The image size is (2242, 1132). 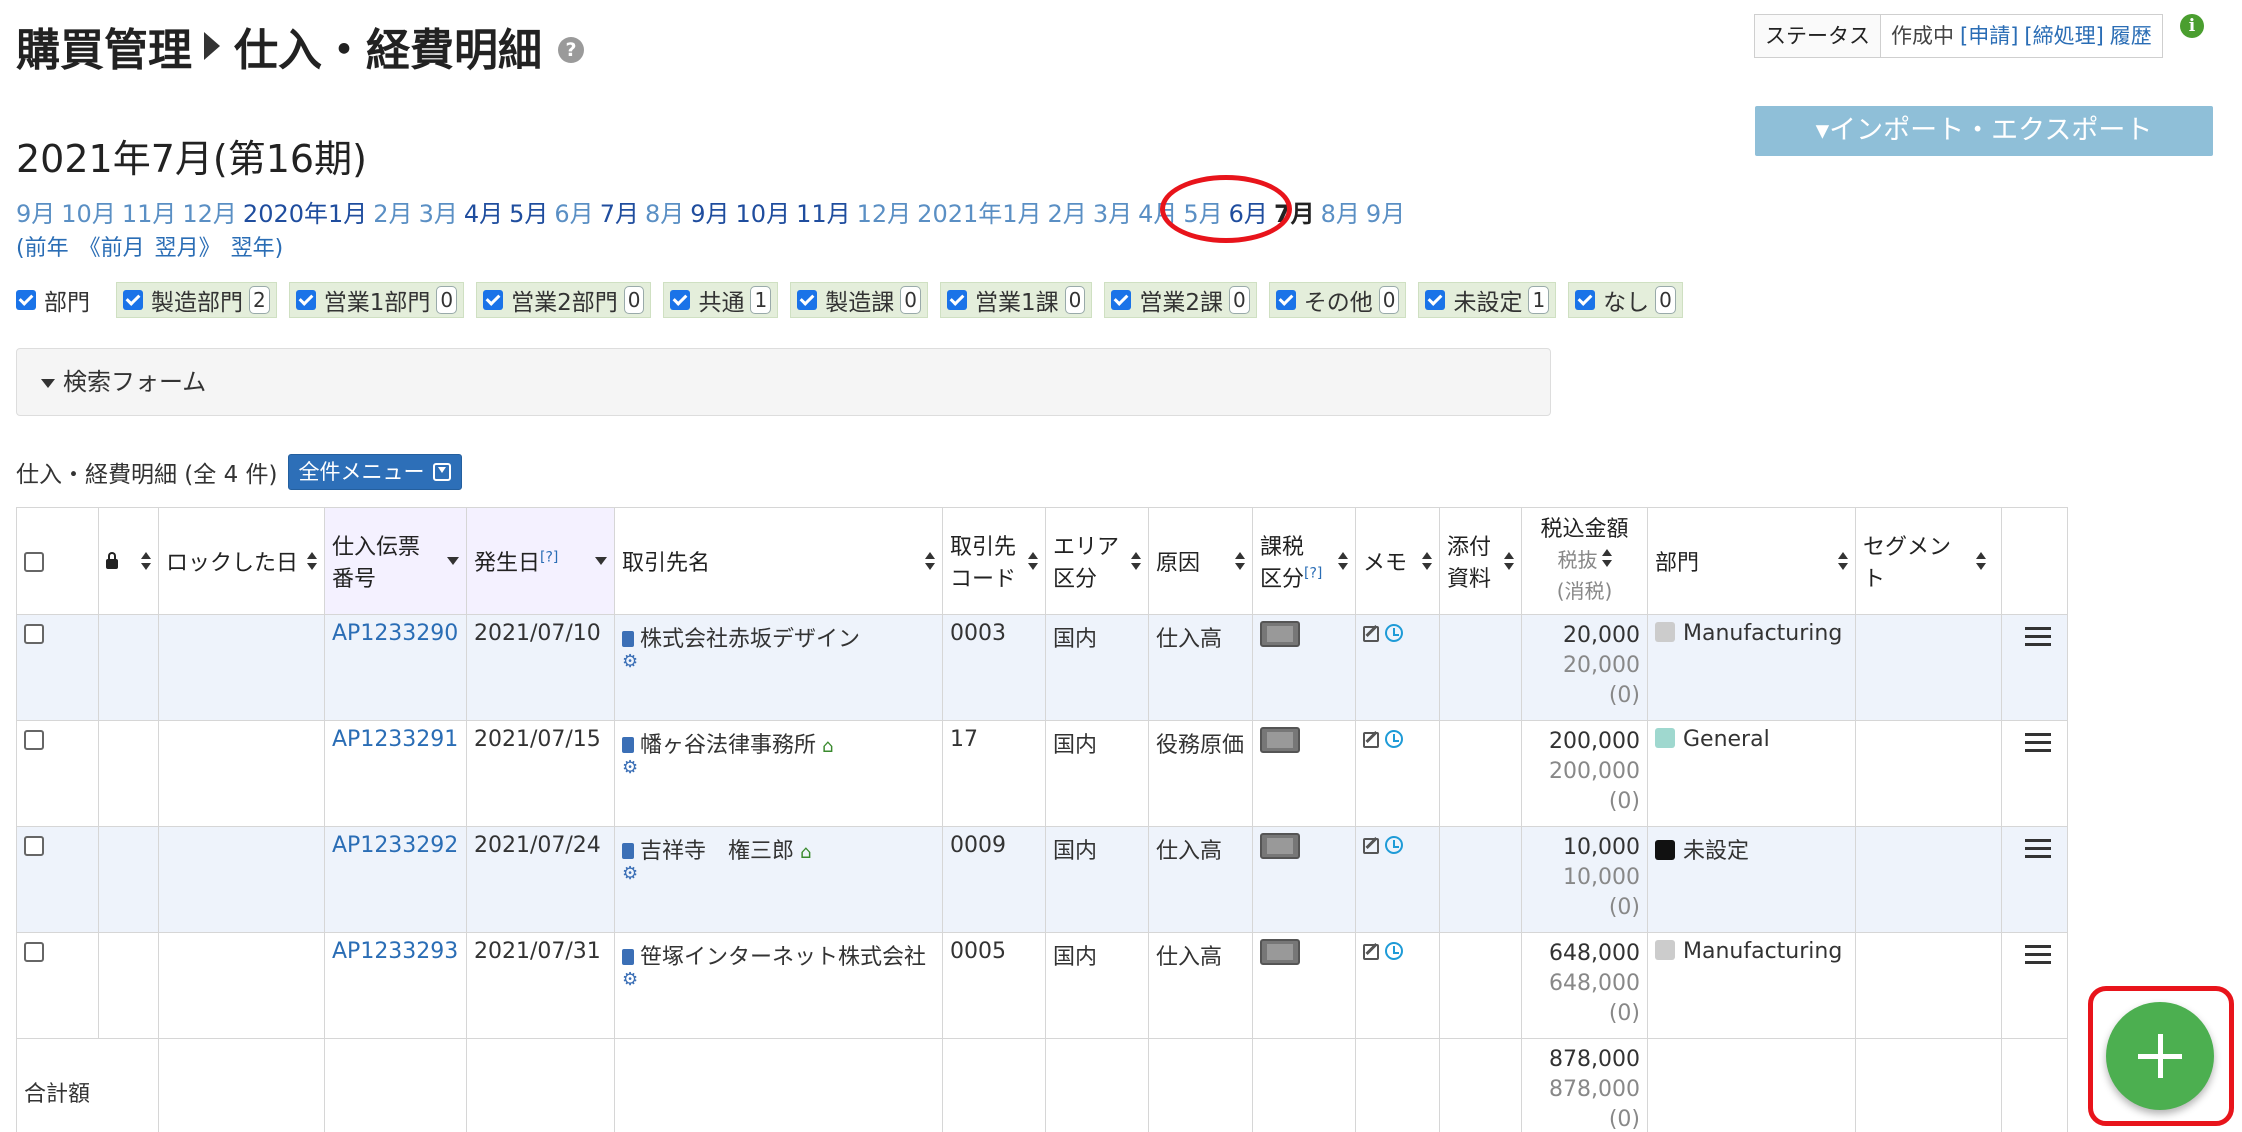 What do you see at coordinates (1989, 36) in the screenshot?
I see `apply-link: [申請]` at bounding box center [1989, 36].